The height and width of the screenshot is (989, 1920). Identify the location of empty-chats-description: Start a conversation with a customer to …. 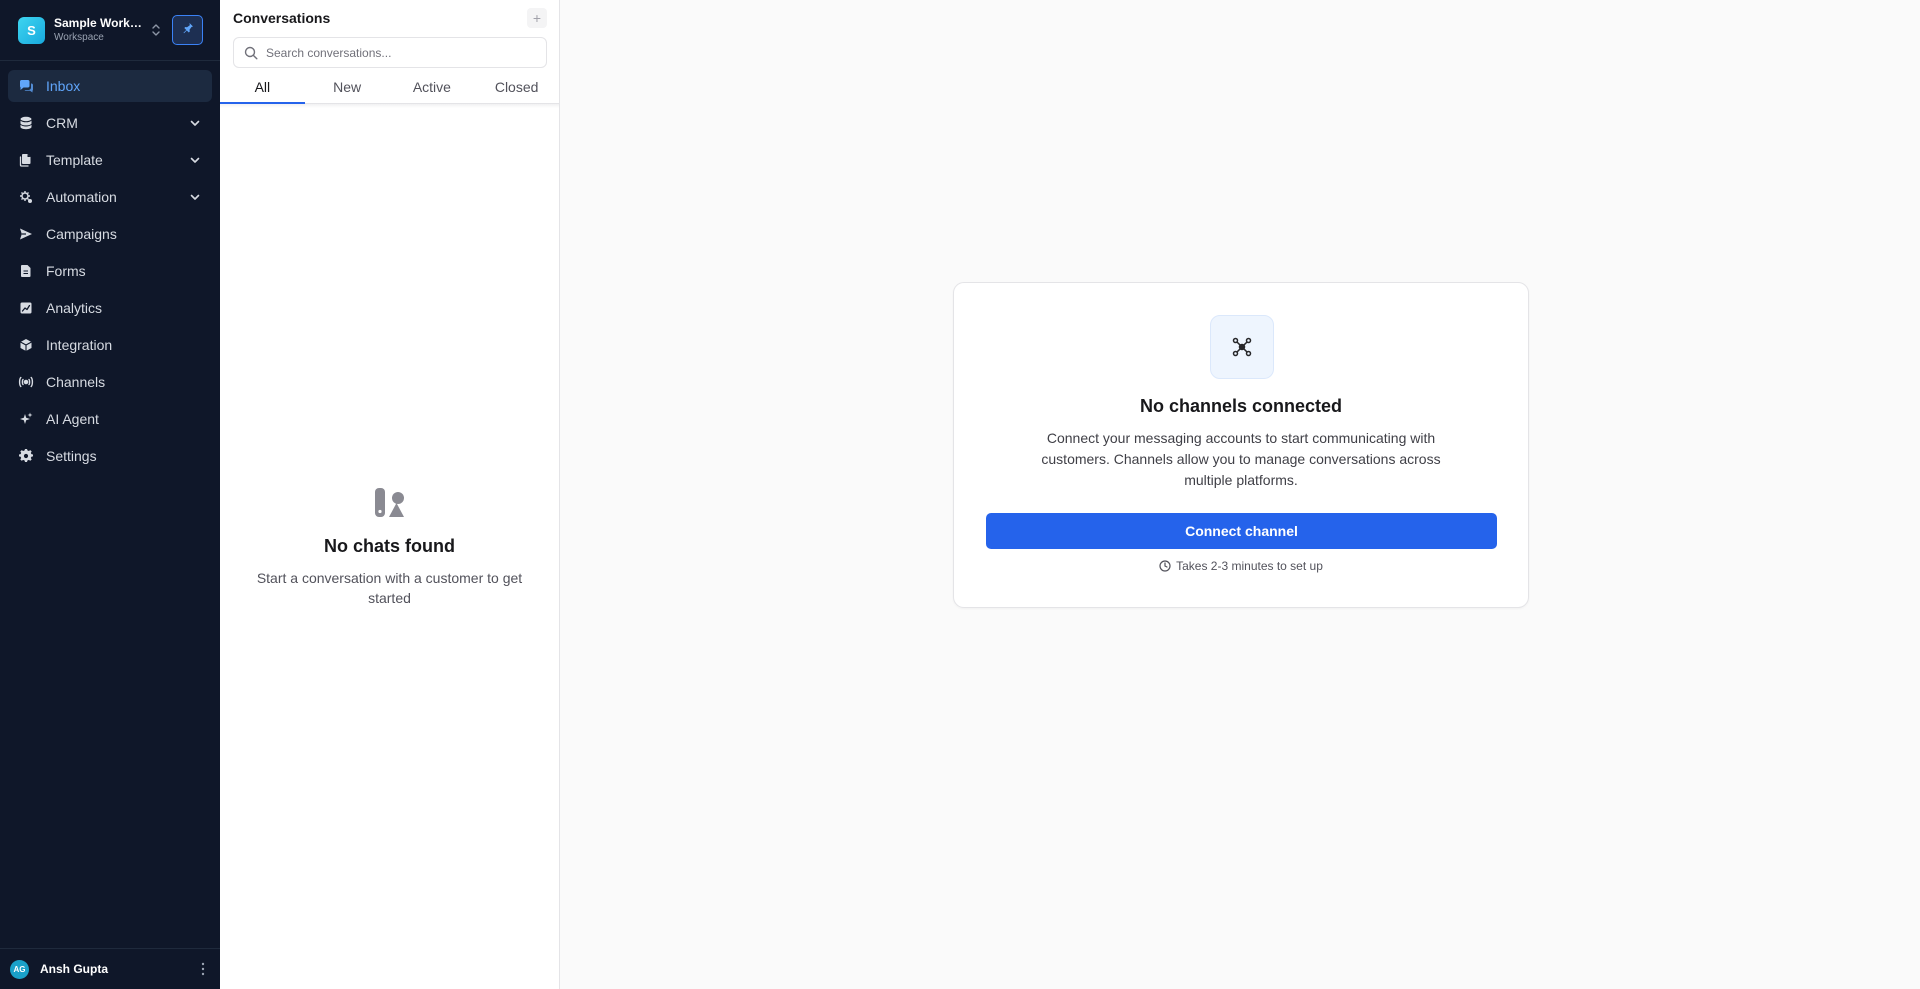
(389, 588).